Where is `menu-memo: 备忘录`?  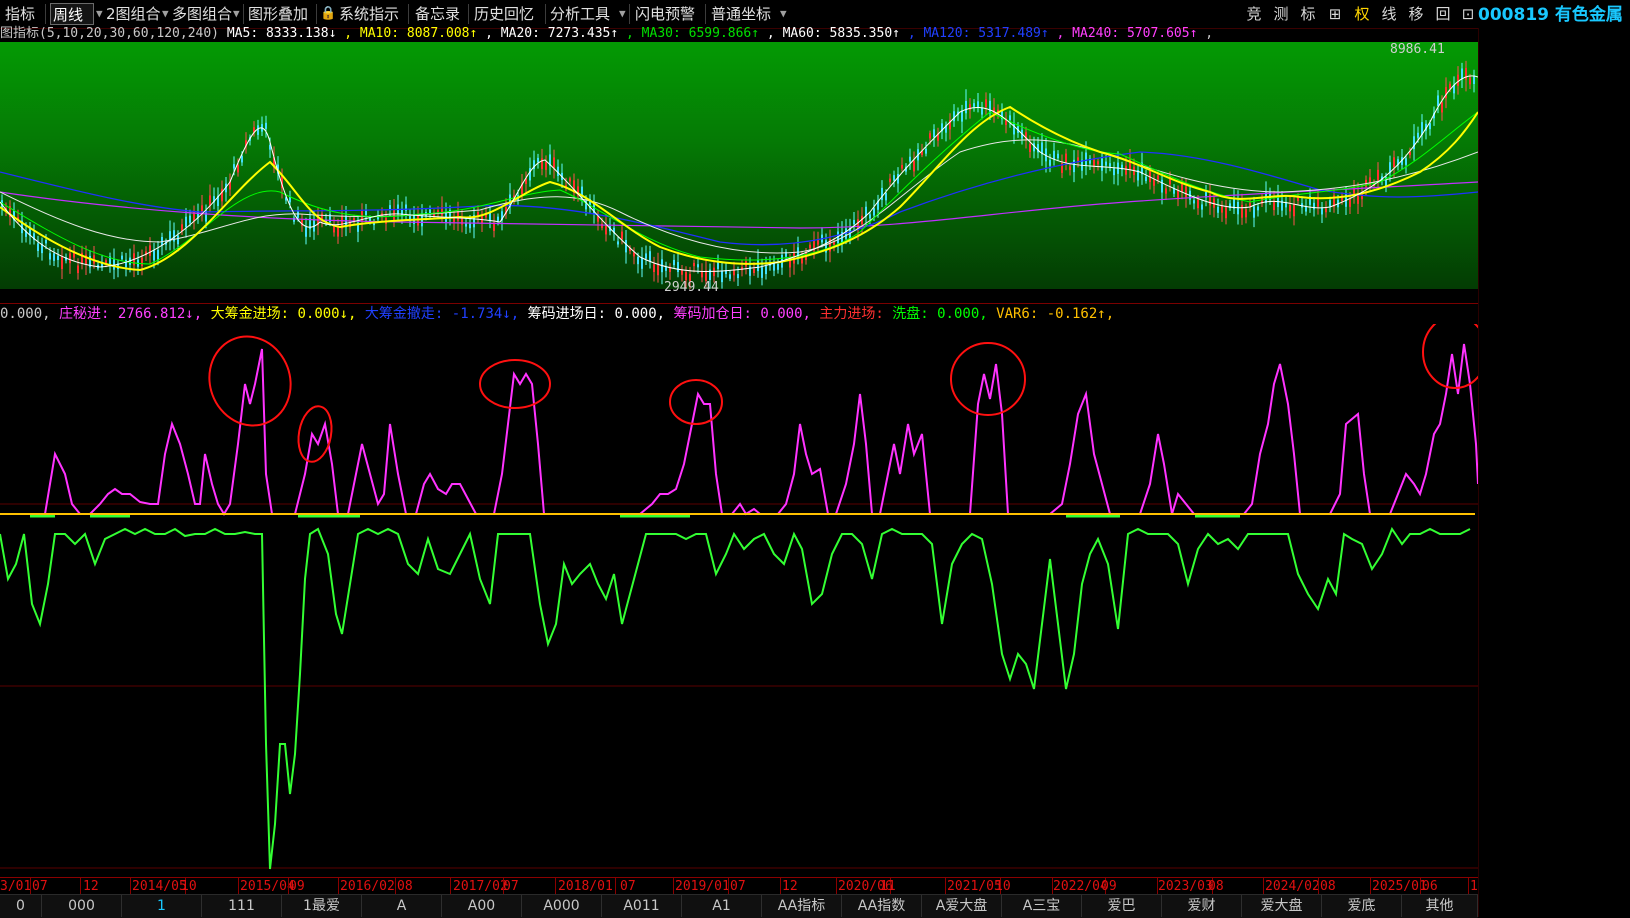 menu-memo: 备忘录 is located at coordinates (437, 14).